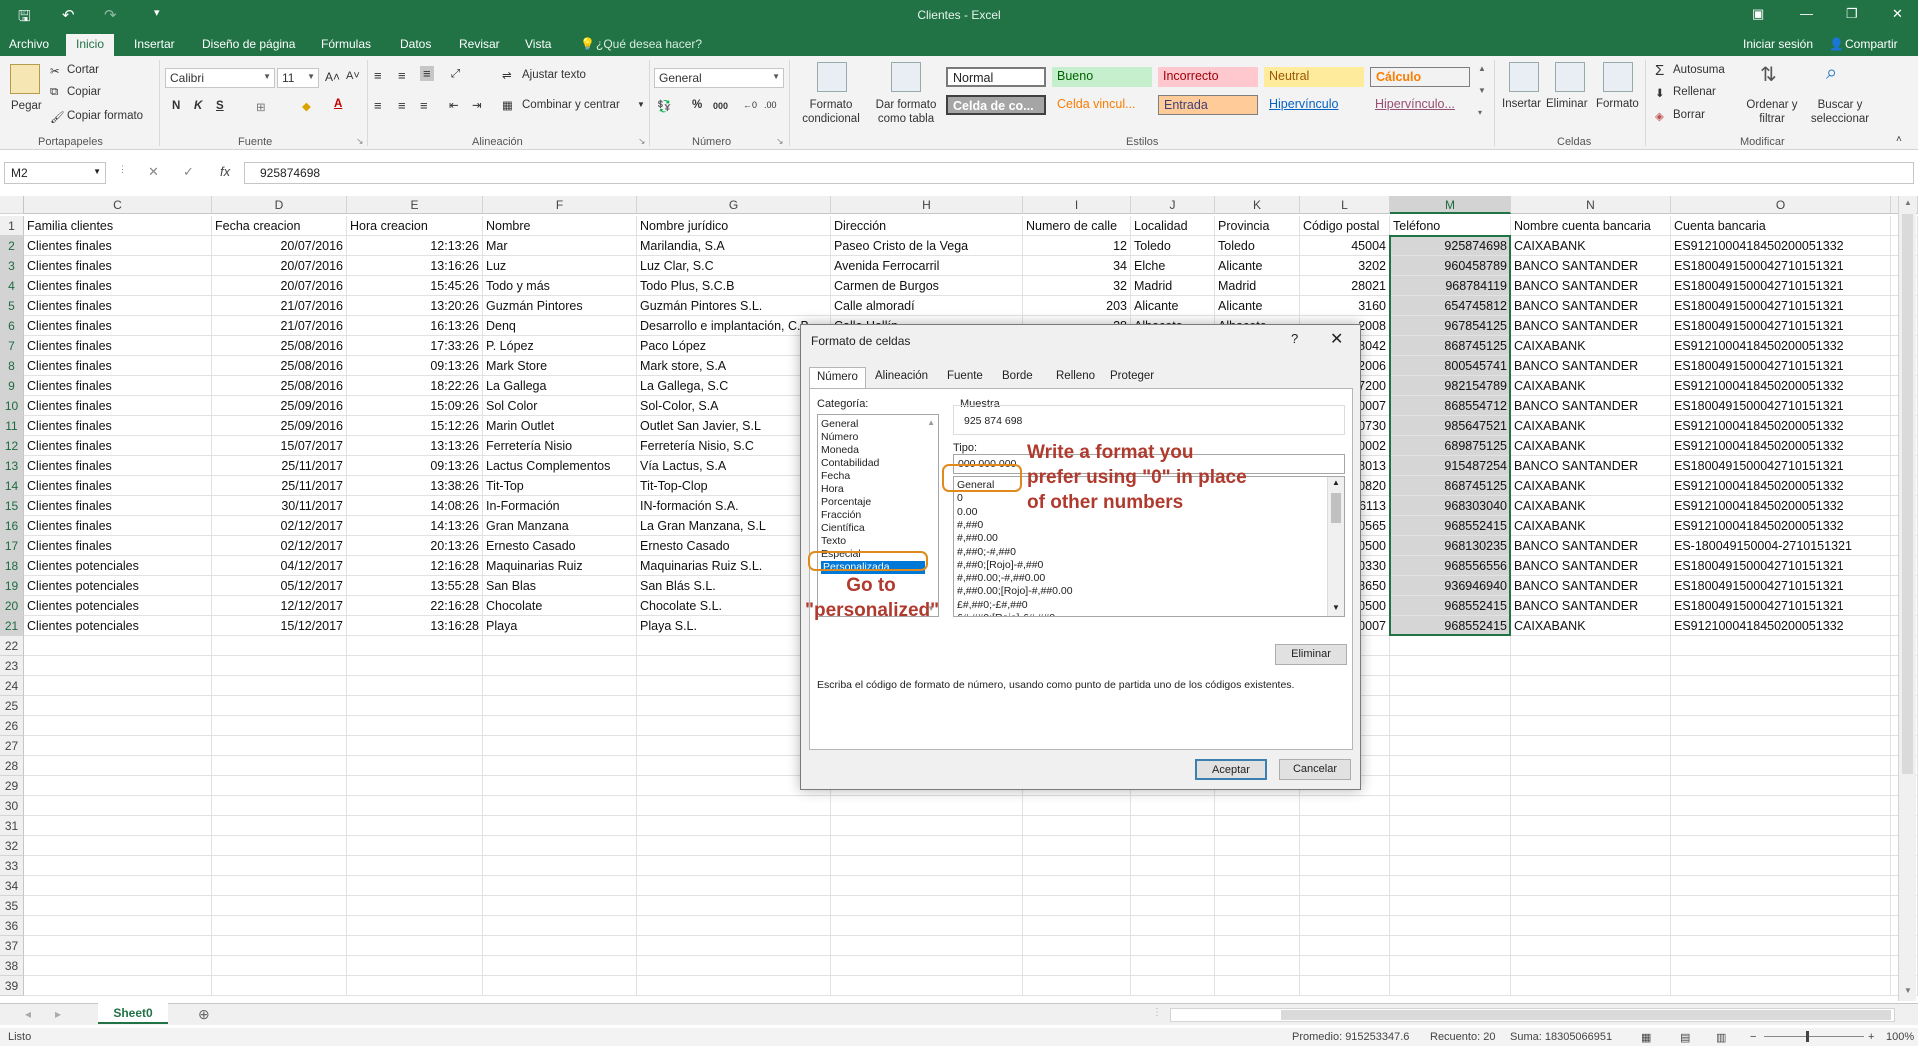 The width and height of the screenshot is (1918, 1046). I want to click on column-header: M, so click(1450, 205).